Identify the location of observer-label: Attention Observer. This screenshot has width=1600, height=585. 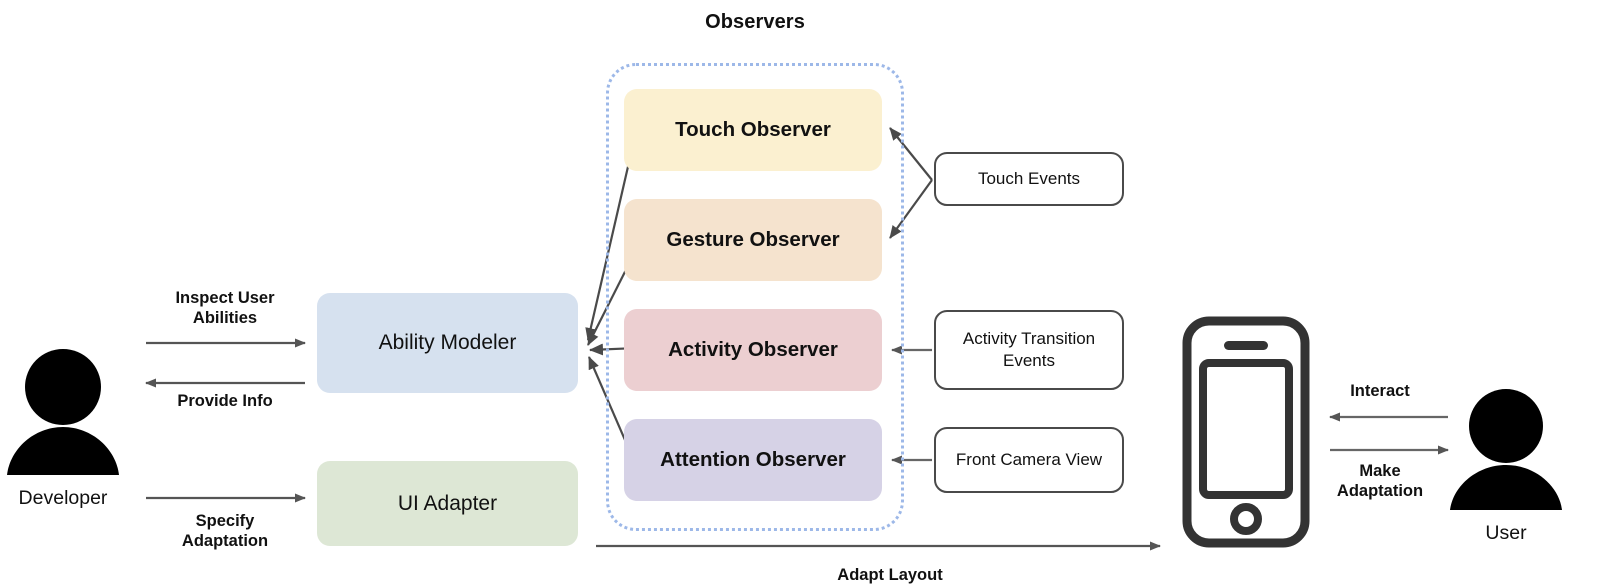
(753, 459).